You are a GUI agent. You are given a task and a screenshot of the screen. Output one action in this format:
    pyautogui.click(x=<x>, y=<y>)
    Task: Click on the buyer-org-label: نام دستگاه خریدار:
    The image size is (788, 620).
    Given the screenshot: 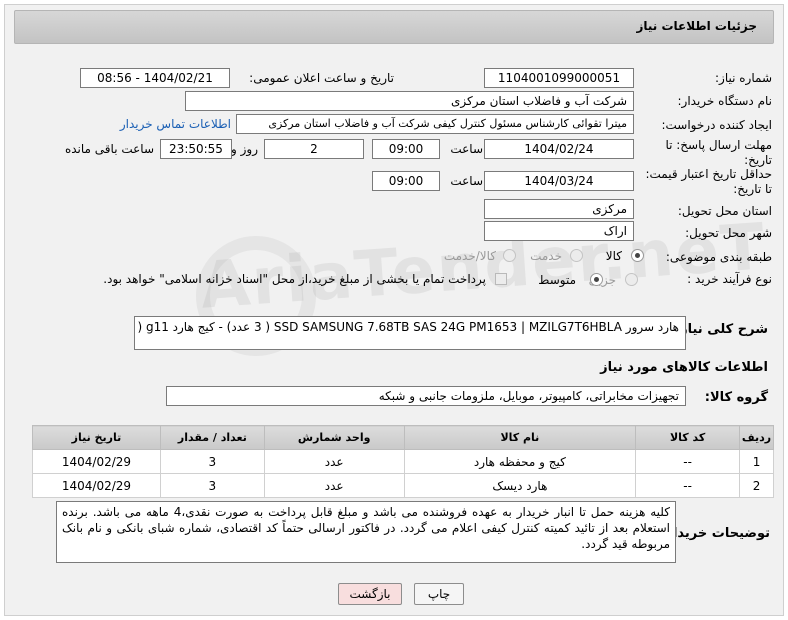 What is the action you would take?
    pyautogui.click(x=725, y=101)
    